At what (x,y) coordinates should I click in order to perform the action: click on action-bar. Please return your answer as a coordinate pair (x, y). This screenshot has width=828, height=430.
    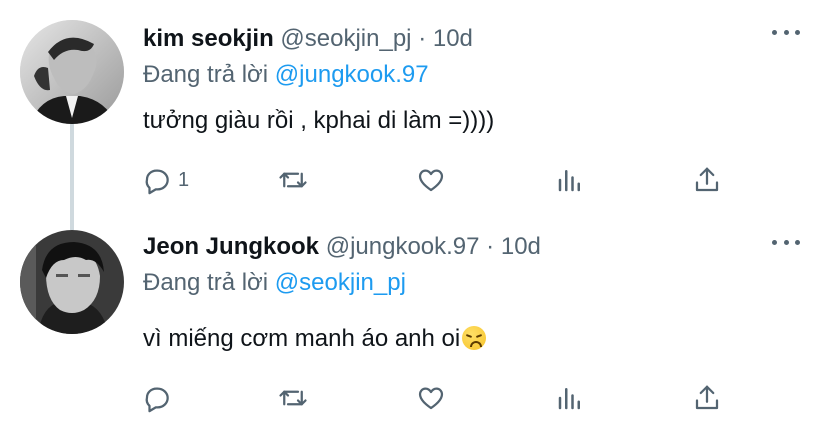
    Looking at the image, I should click on (414, 398).